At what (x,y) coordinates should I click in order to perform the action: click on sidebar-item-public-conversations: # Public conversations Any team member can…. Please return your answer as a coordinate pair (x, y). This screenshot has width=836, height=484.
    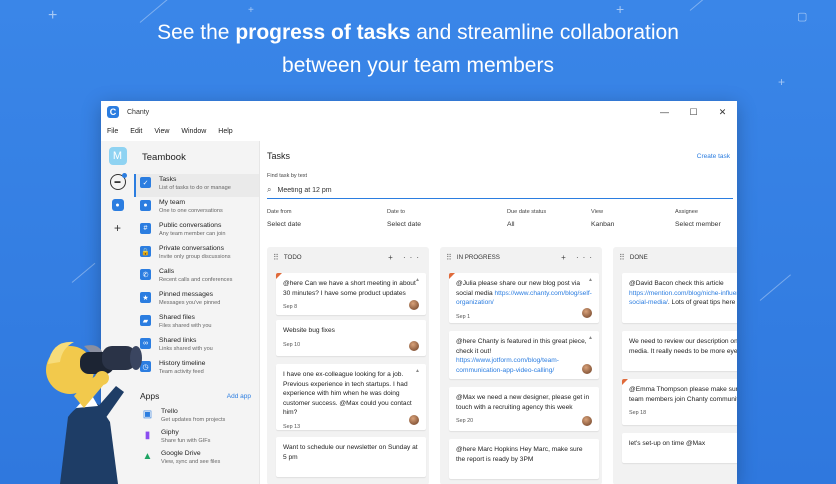
    Looking at the image, I should click on (196, 231).